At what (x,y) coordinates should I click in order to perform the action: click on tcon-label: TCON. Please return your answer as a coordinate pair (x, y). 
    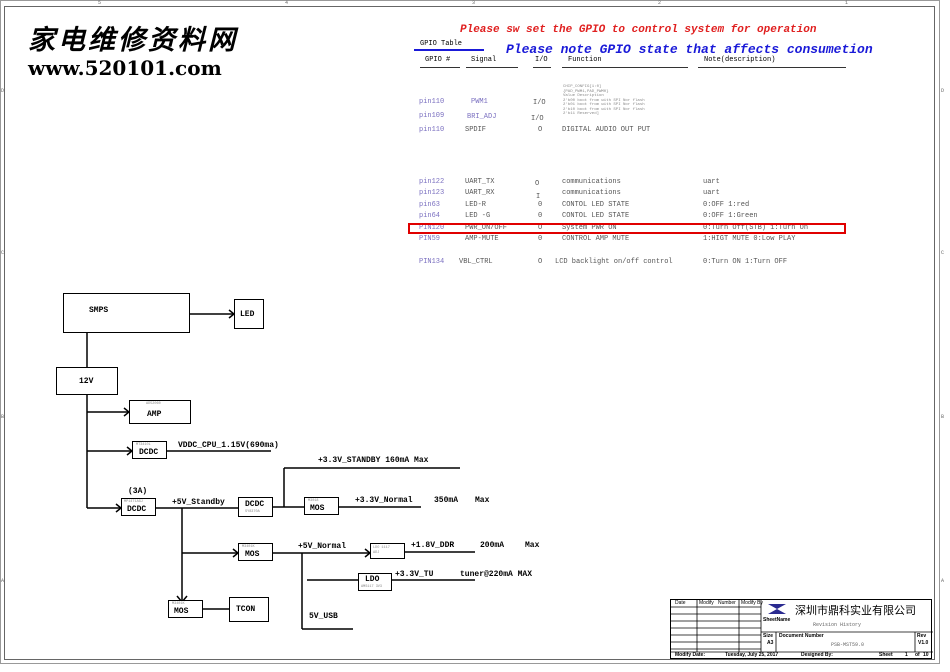
    Looking at the image, I should click on (246, 609).